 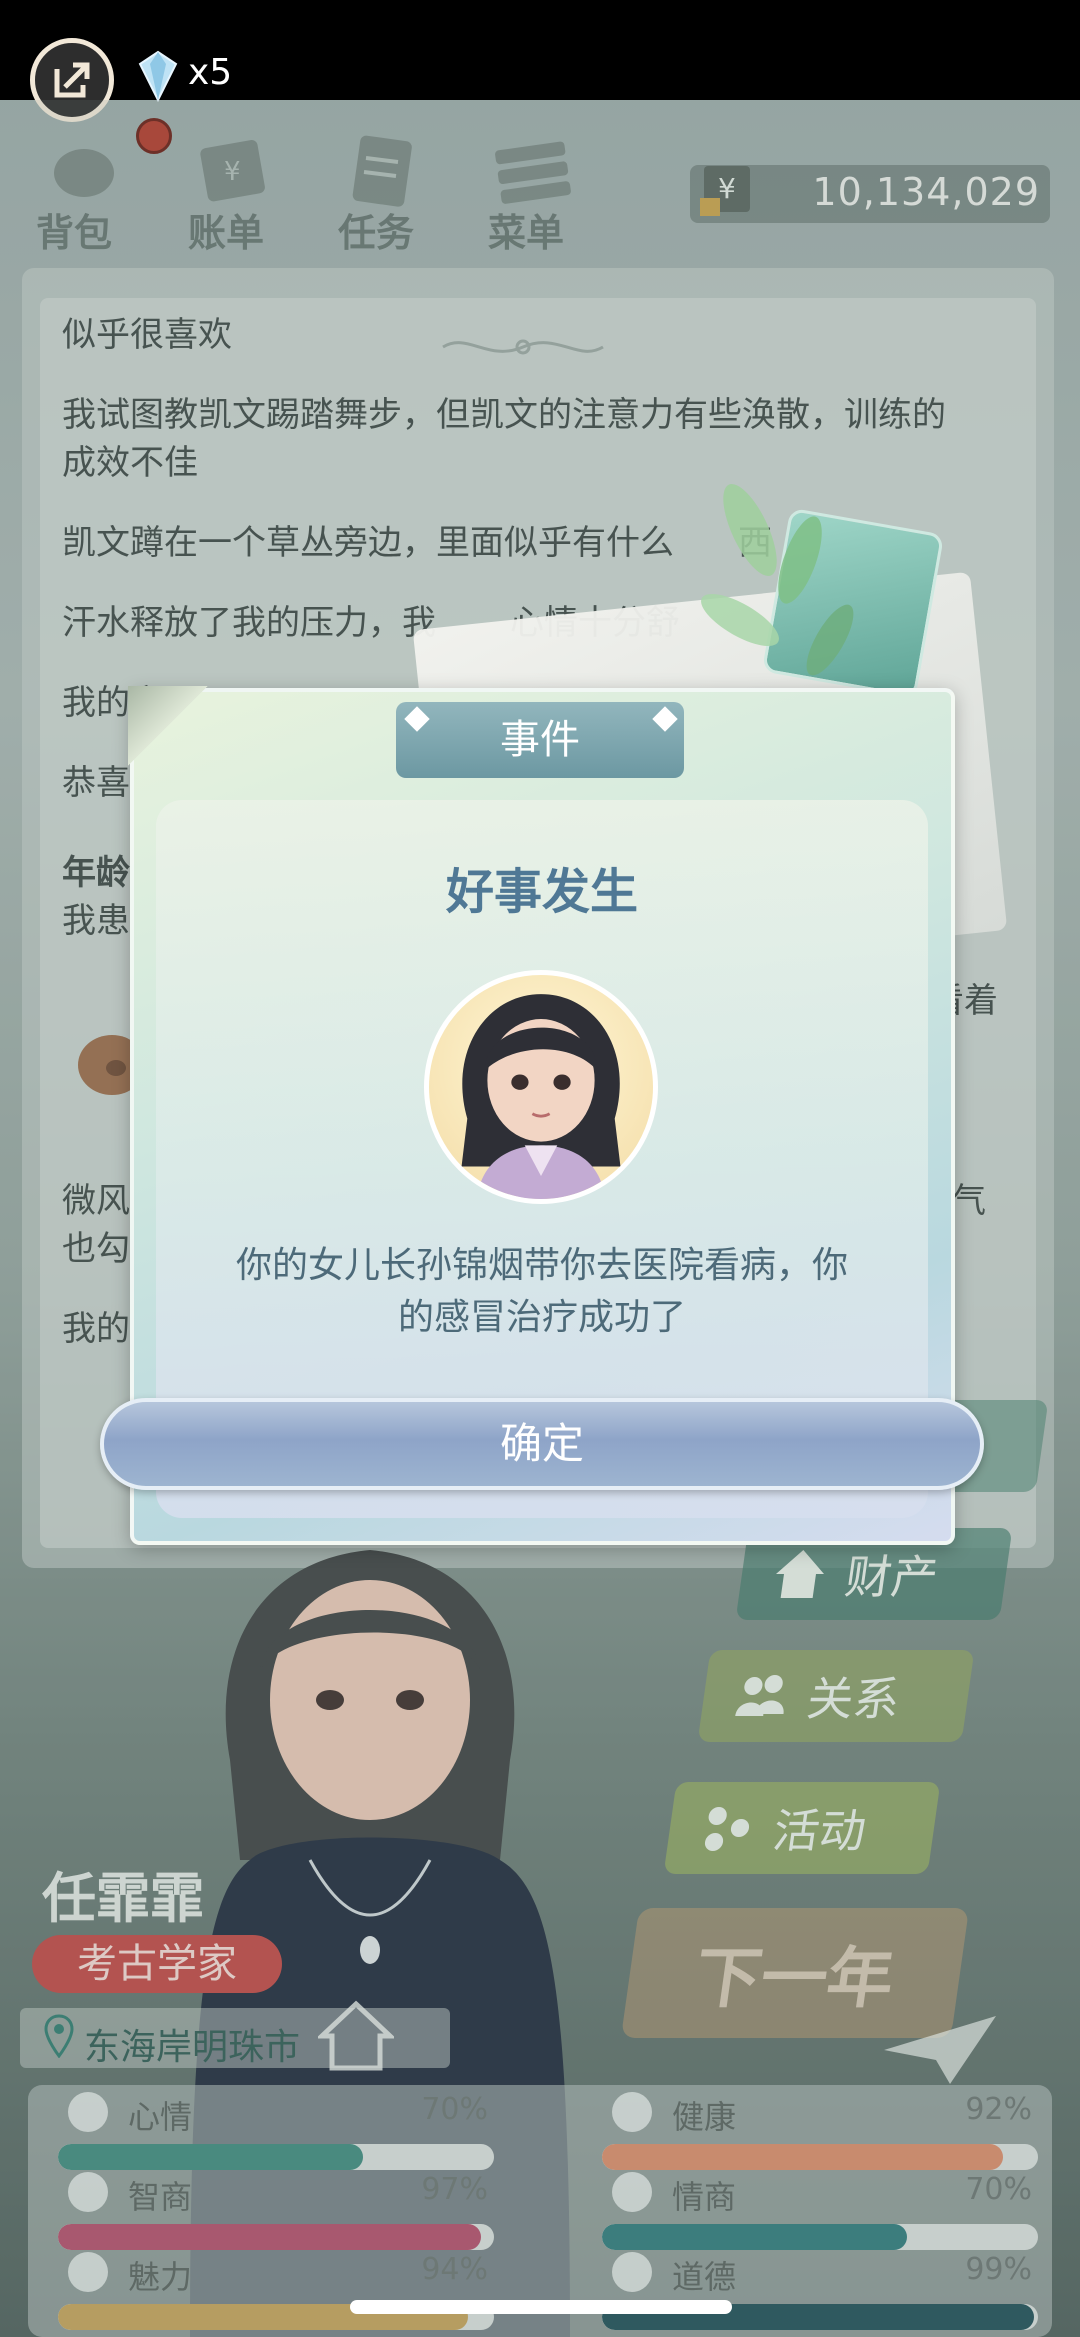 What do you see at coordinates (541, 1096) in the screenshot?
I see `avatar` at bounding box center [541, 1096].